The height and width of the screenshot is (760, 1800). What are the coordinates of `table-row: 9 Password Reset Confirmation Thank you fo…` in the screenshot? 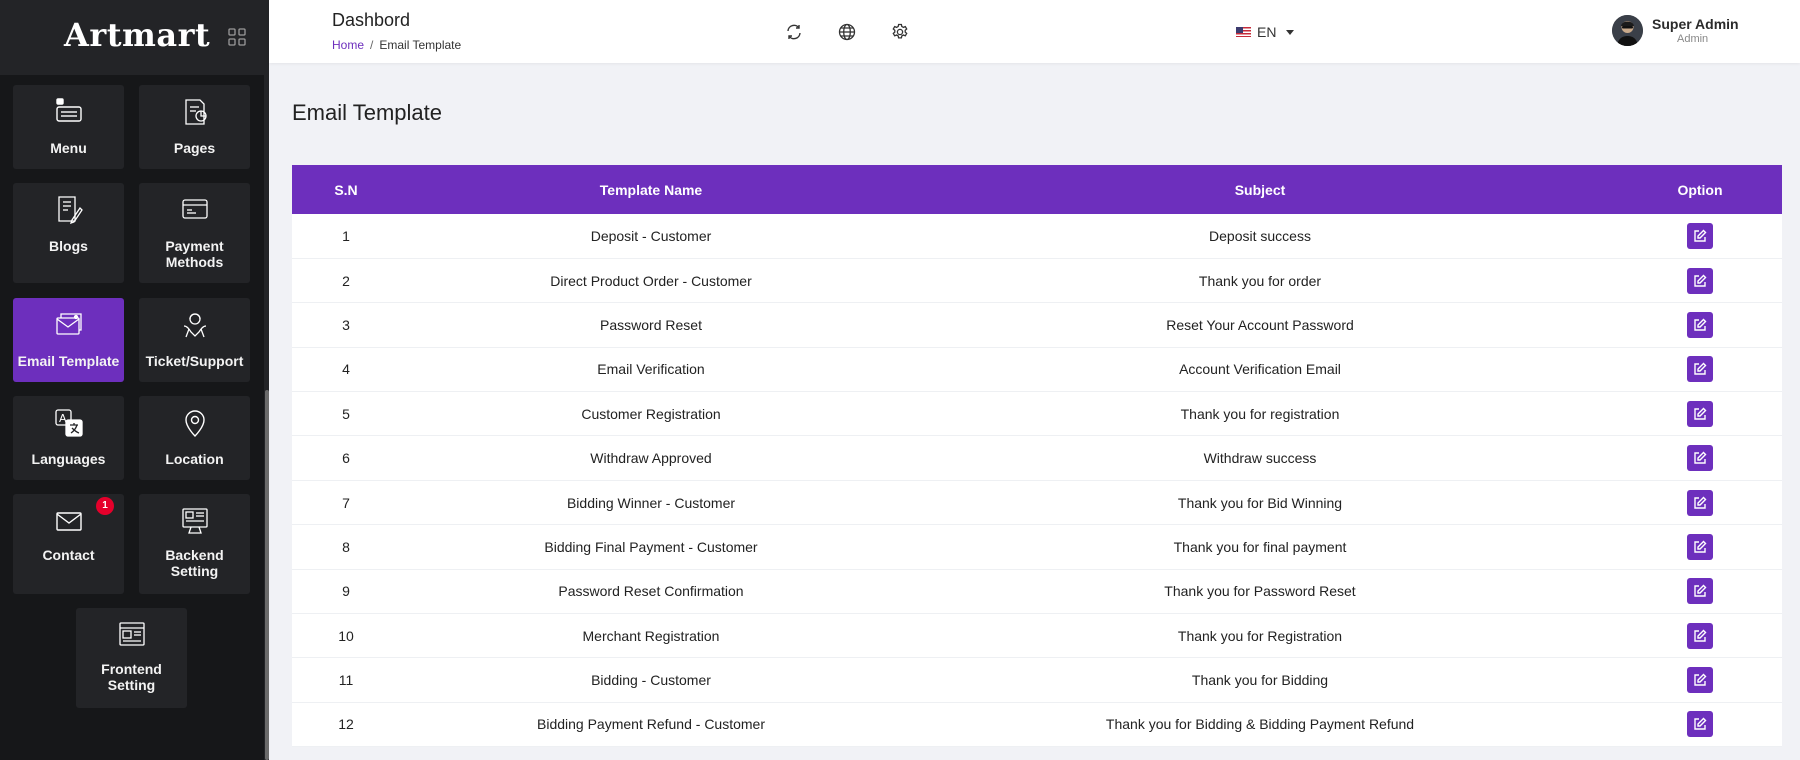 It's located at (1037, 592).